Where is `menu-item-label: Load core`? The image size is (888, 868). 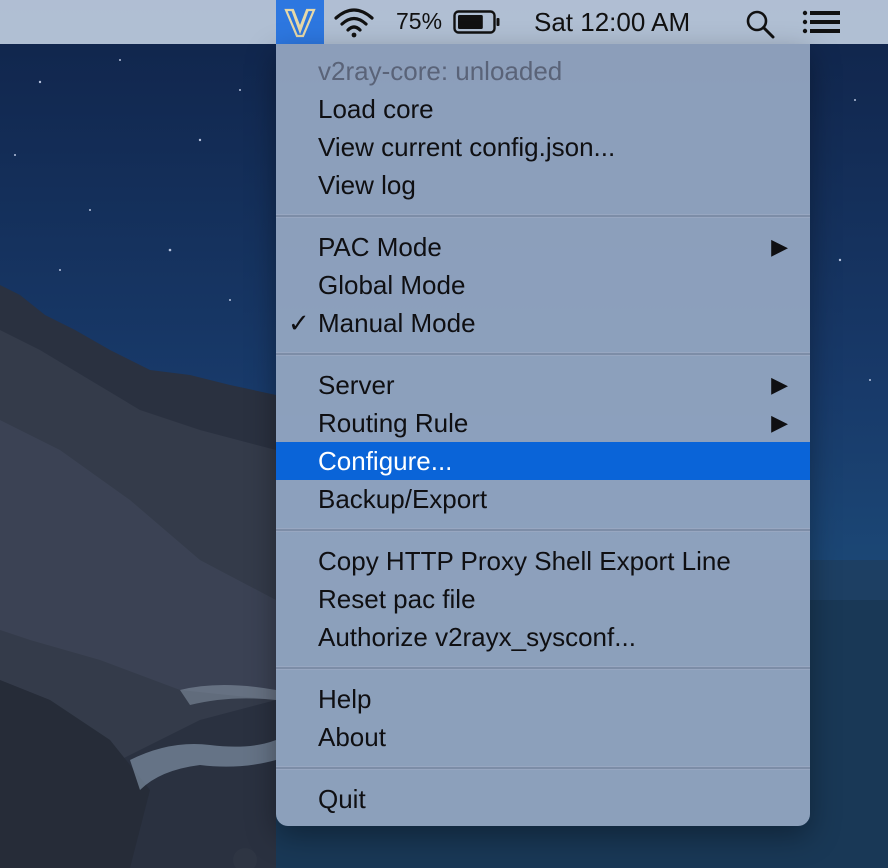 menu-item-label: Load core is located at coordinates (376, 109).